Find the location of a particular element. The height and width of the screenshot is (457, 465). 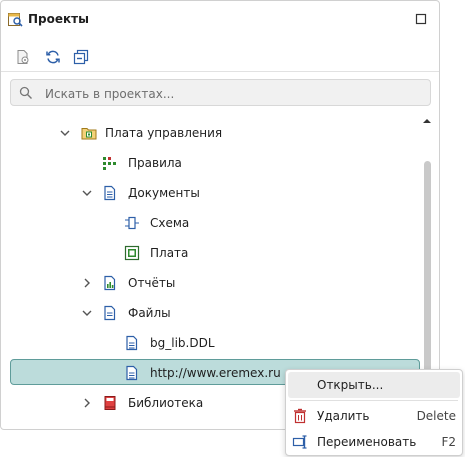

context-menu: Открыть... Удалить Delete Переименовать is located at coordinates (374, 412).